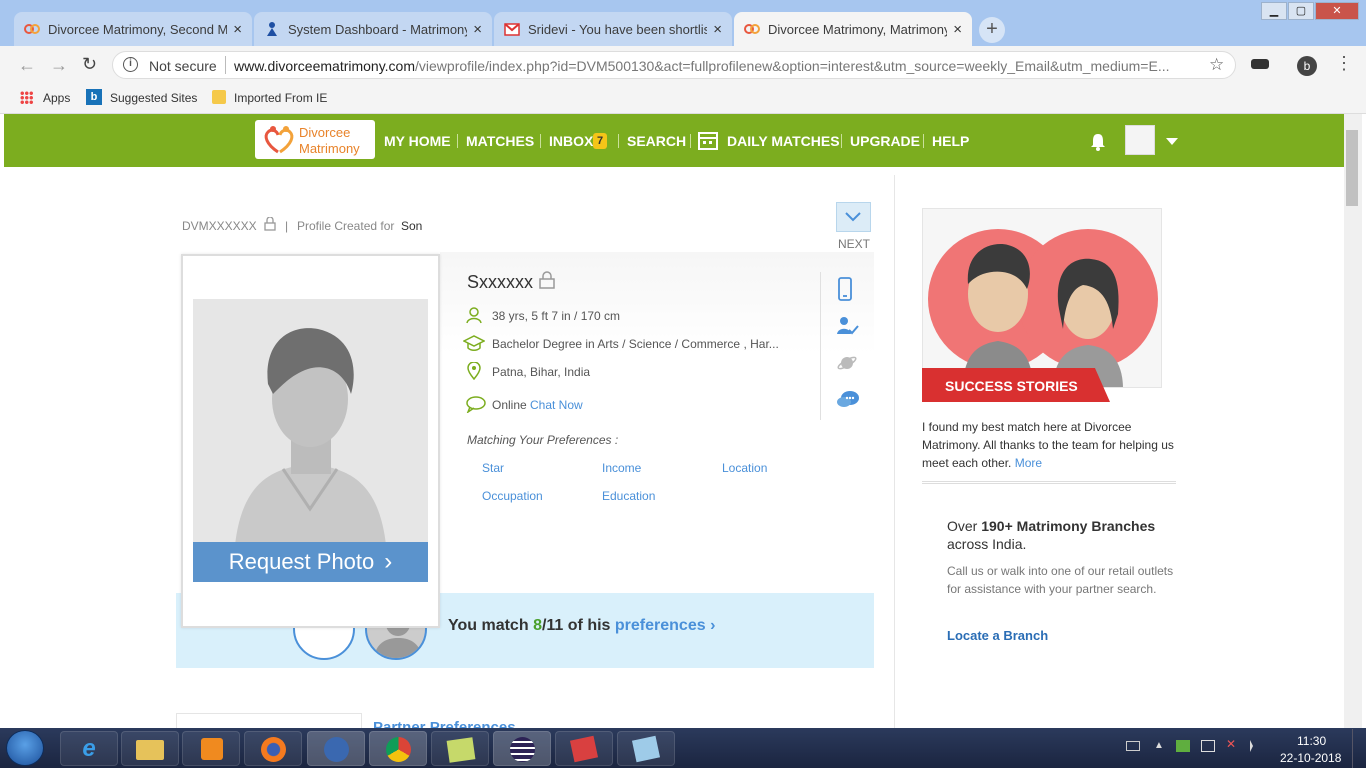  I want to click on new-tab-button: +, so click(992, 30).